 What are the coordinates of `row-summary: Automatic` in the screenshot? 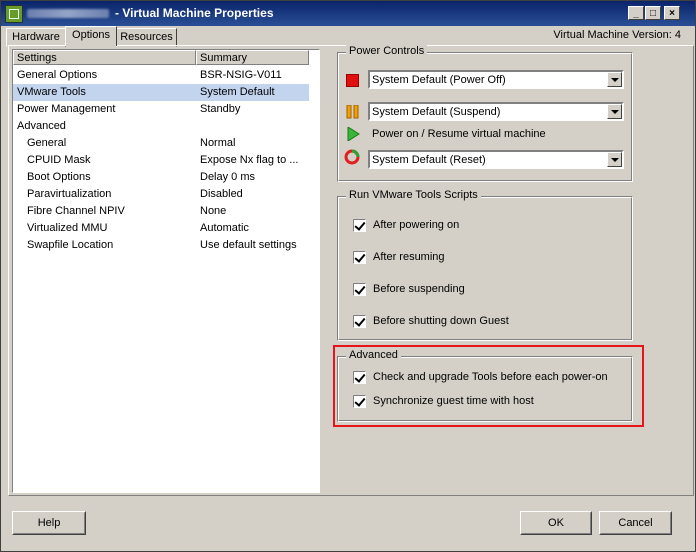 It's located at (224, 228).